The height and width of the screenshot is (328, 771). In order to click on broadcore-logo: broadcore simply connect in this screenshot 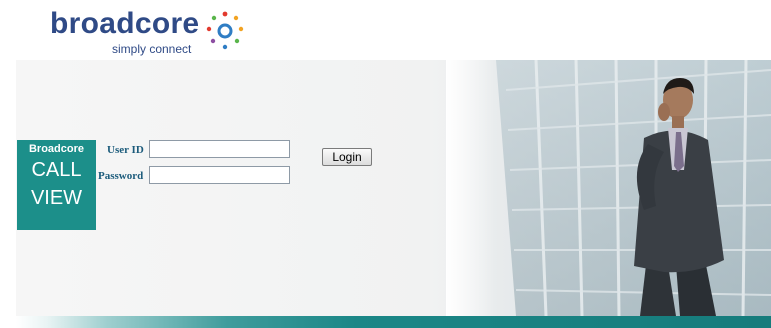, I will do `click(155, 33)`.